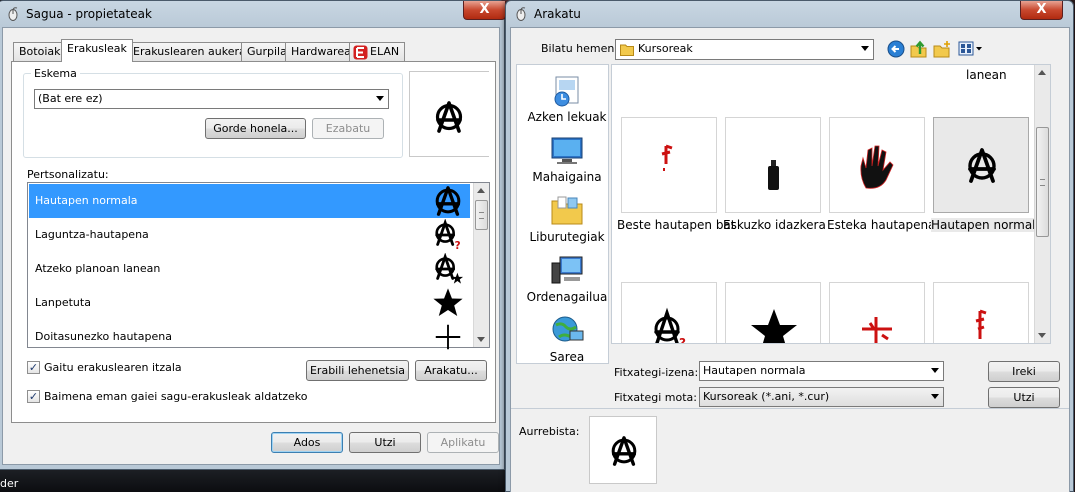  I want to click on place-label: Azken lekuak, so click(567, 117).